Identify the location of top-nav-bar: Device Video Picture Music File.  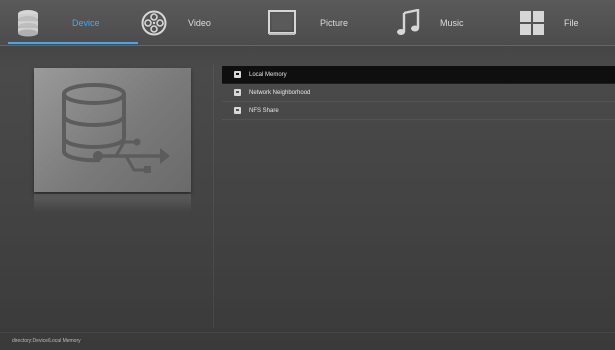
(307, 23).